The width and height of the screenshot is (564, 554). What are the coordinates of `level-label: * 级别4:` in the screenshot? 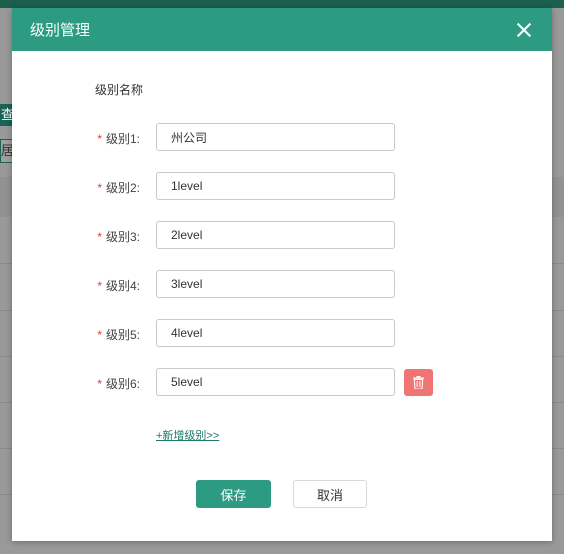 It's located at (118, 286).